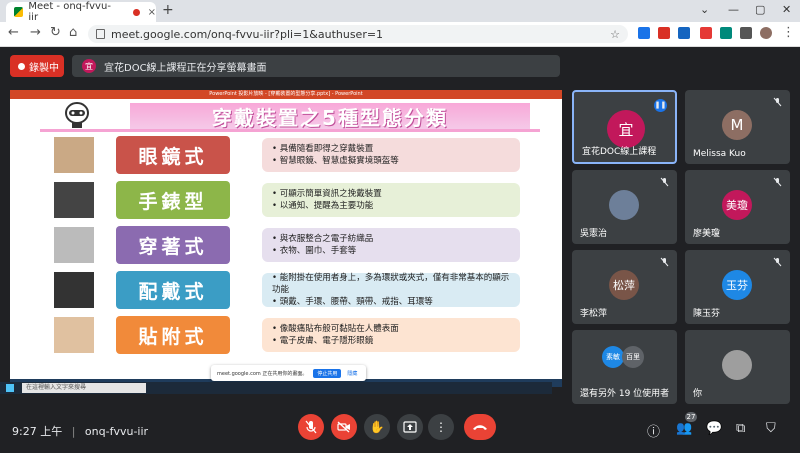 The width and height of the screenshot is (800, 453). Describe the element at coordinates (173, 245) in the screenshot. I see `category-label: 穿著式` at that location.